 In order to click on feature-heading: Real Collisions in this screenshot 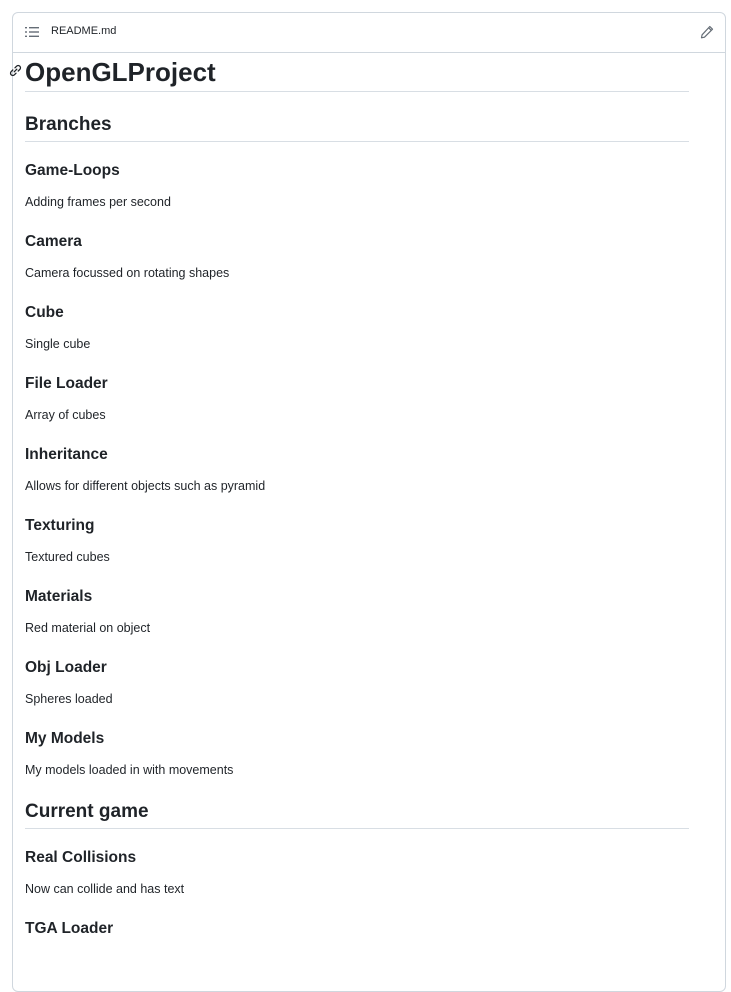, I will do `click(81, 857)`.